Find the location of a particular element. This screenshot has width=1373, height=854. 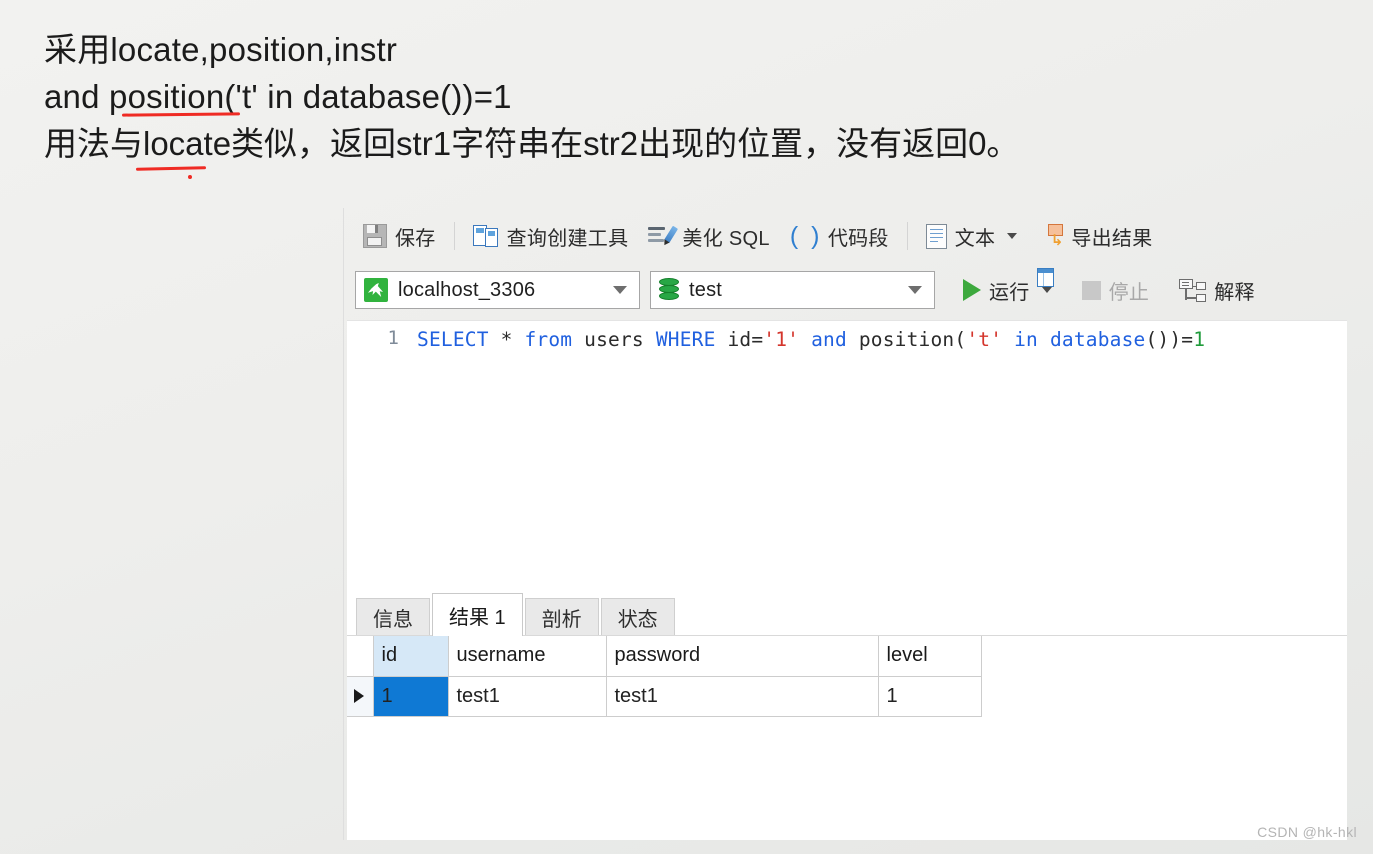

current-row-triangle-icon is located at coordinates (359, 696).